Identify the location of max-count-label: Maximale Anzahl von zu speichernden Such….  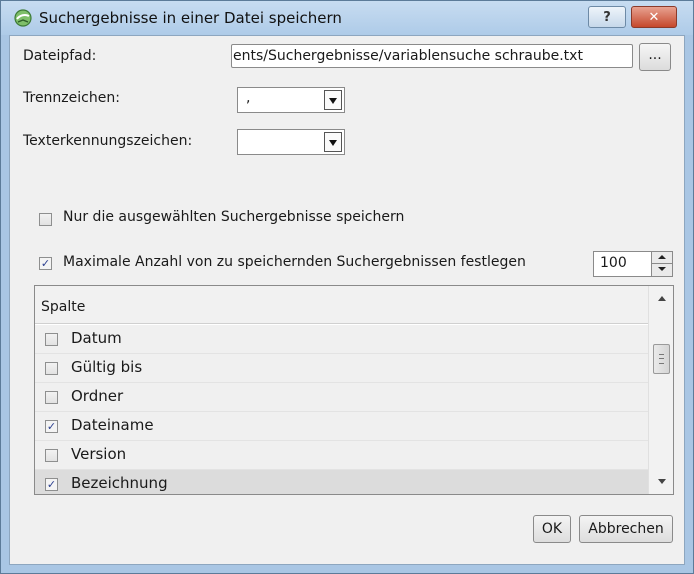
(294, 262).